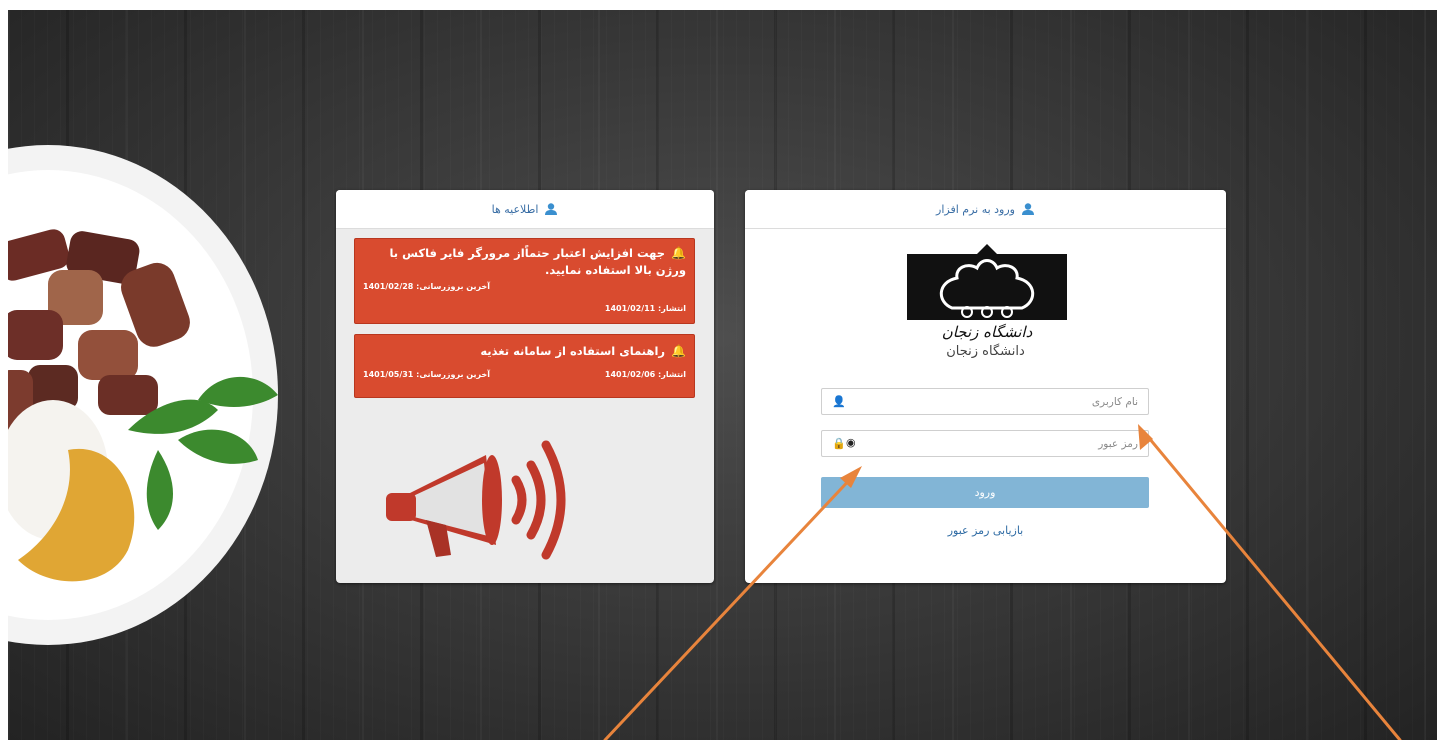 The width and height of the screenshot is (1437, 740). What do you see at coordinates (839, 443) in the screenshot?
I see `lock-icon: 🔒` at bounding box center [839, 443].